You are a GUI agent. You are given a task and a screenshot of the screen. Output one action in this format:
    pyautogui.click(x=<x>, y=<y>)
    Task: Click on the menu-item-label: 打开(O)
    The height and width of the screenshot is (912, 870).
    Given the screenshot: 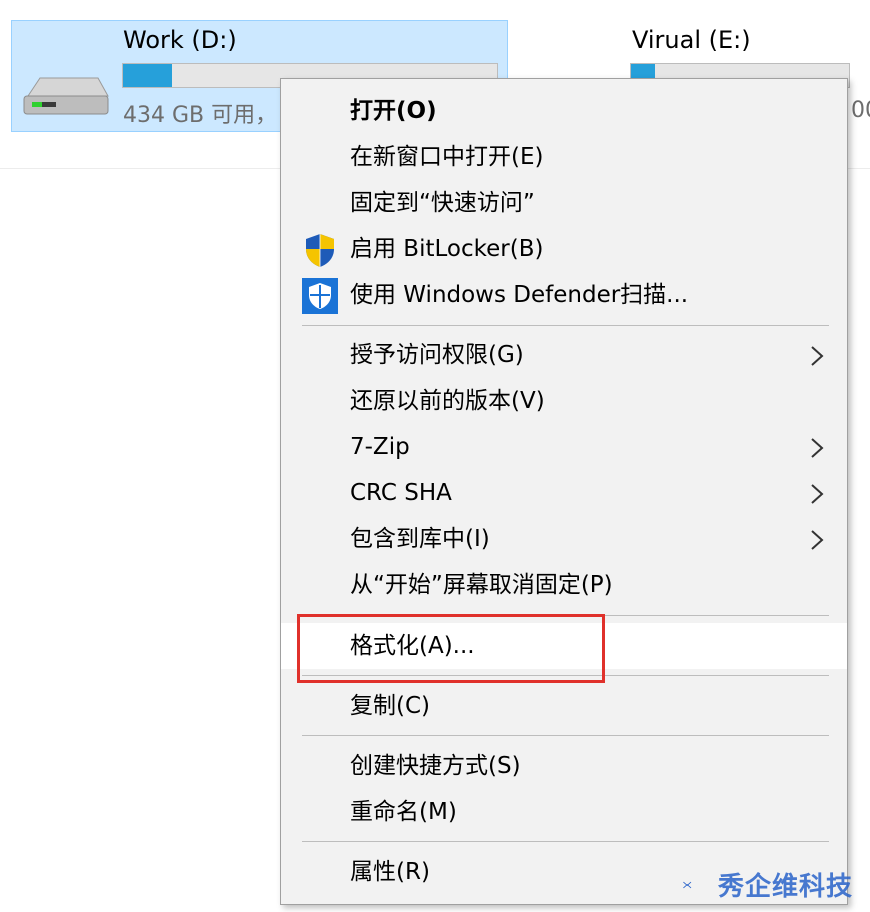 What is the action you would take?
    pyautogui.click(x=393, y=111)
    